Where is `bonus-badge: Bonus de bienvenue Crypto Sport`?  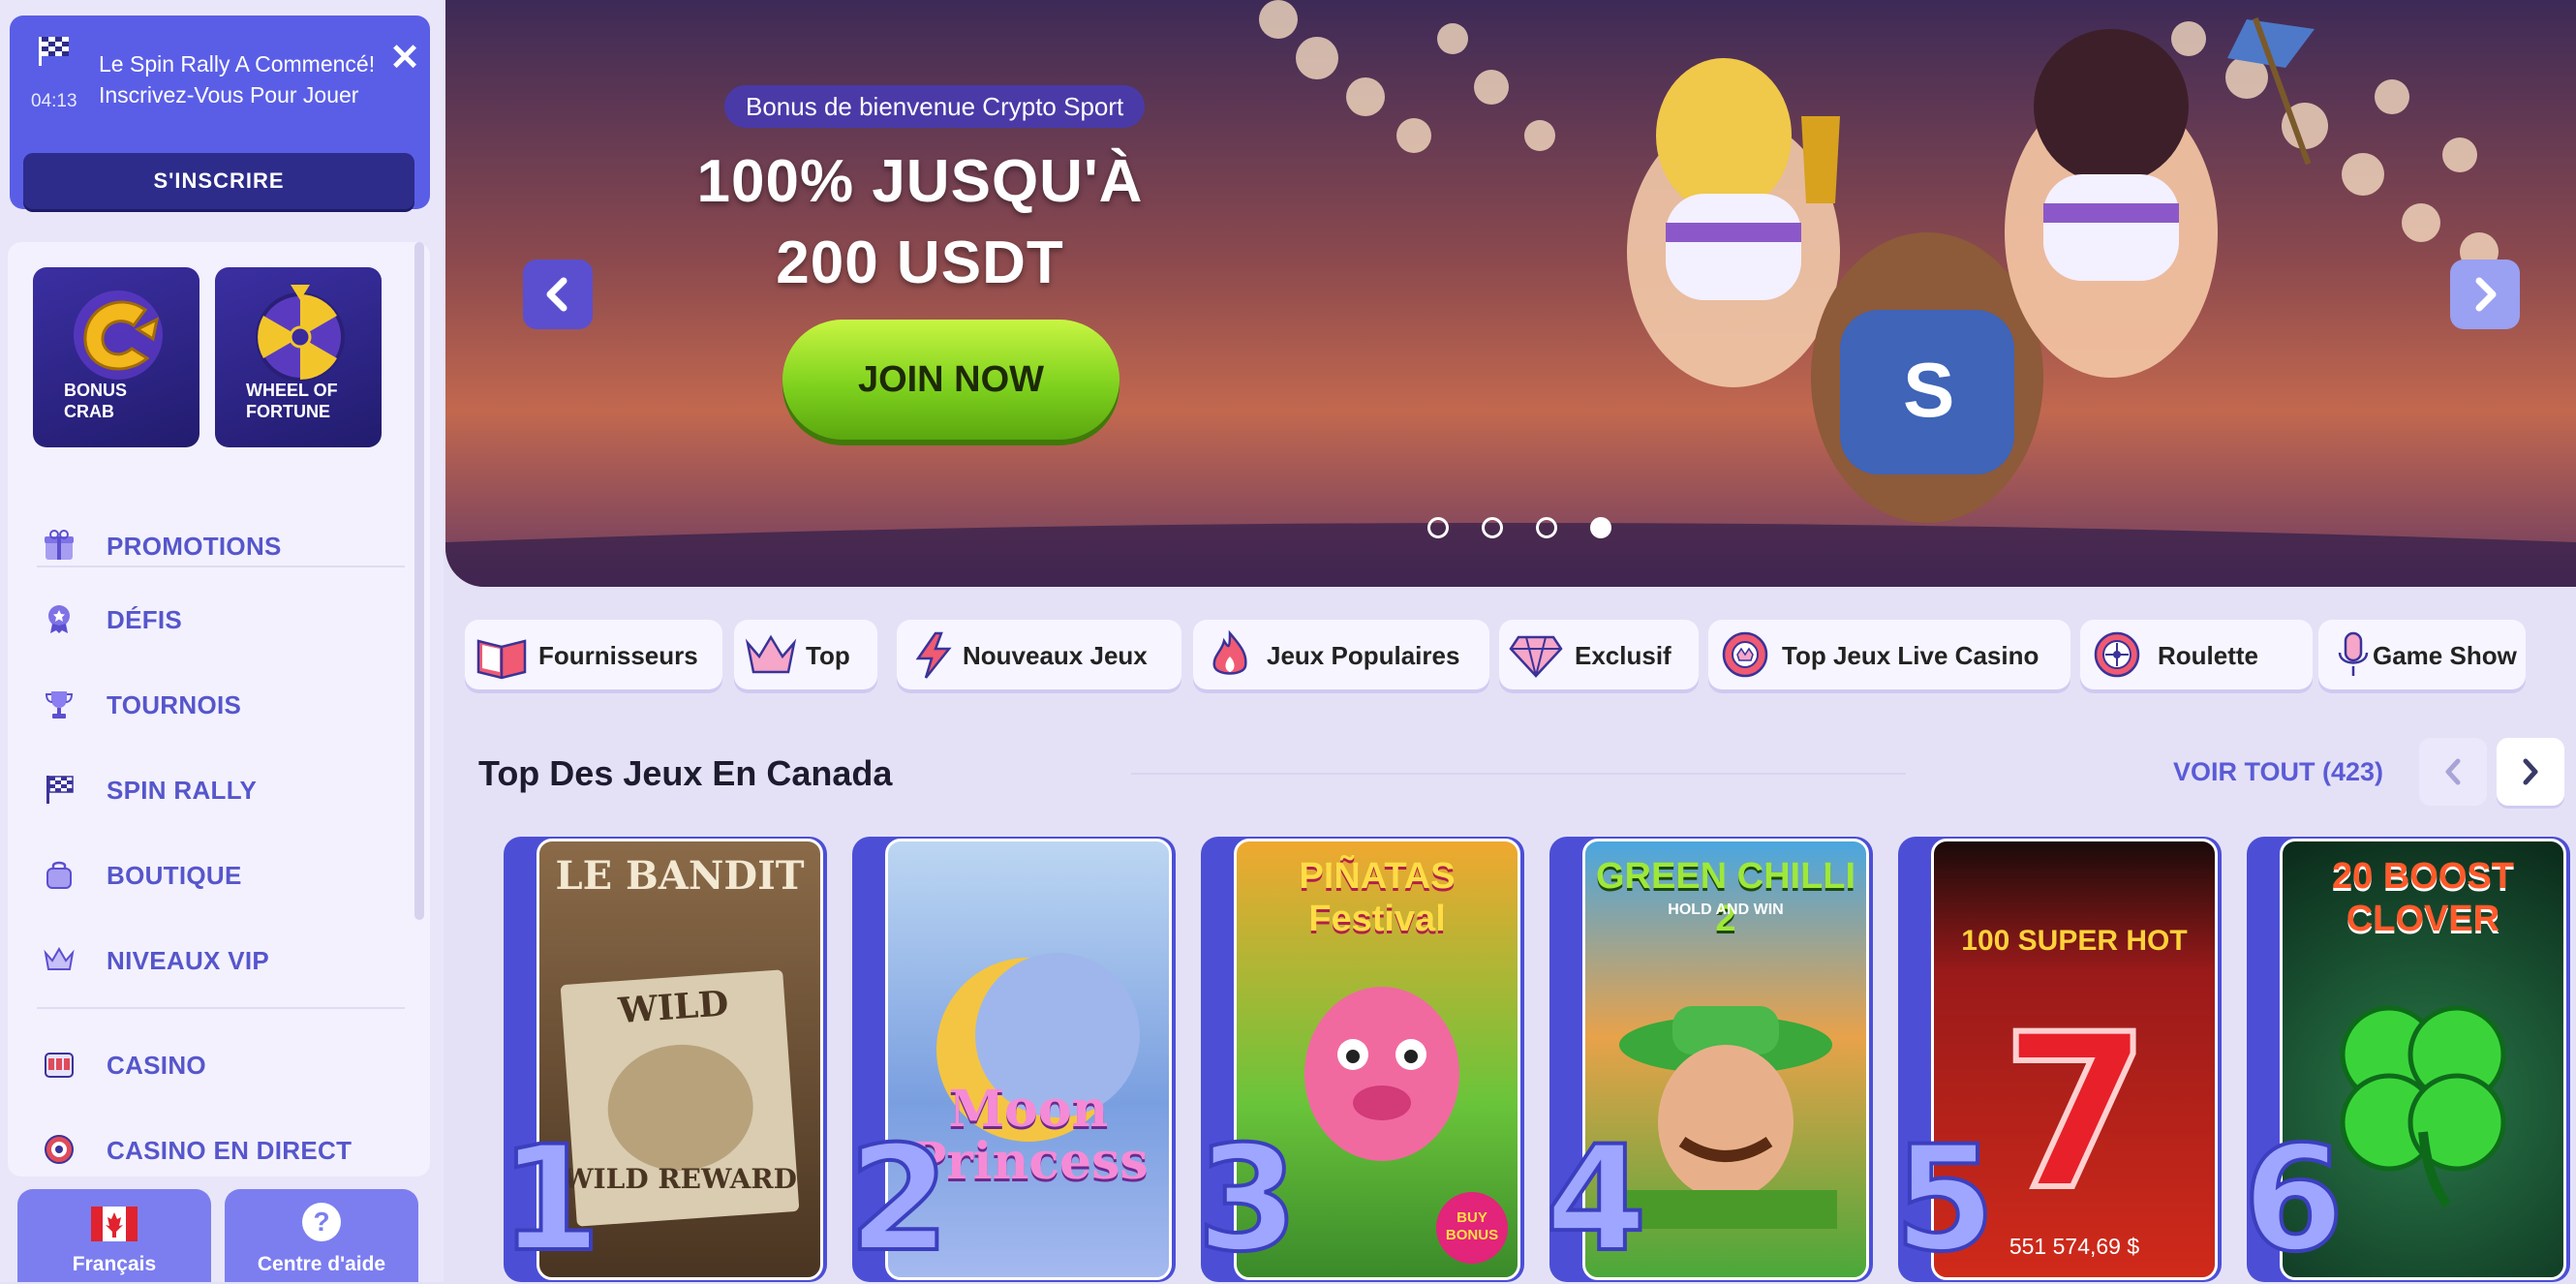 bonus-badge: Bonus de bienvenue Crypto Sport is located at coordinates (935, 106).